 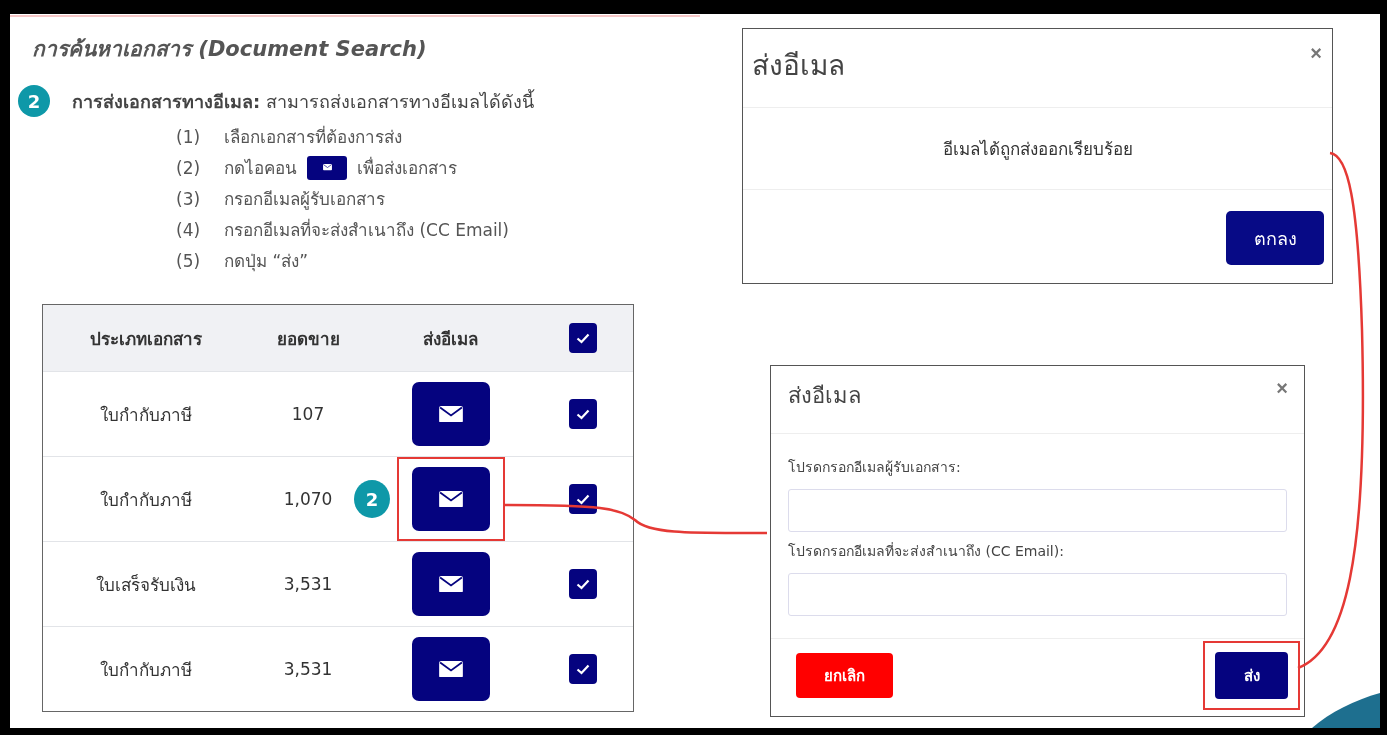 What do you see at coordinates (1275, 238) in the screenshot?
I see `ok-button: ตกลง` at bounding box center [1275, 238].